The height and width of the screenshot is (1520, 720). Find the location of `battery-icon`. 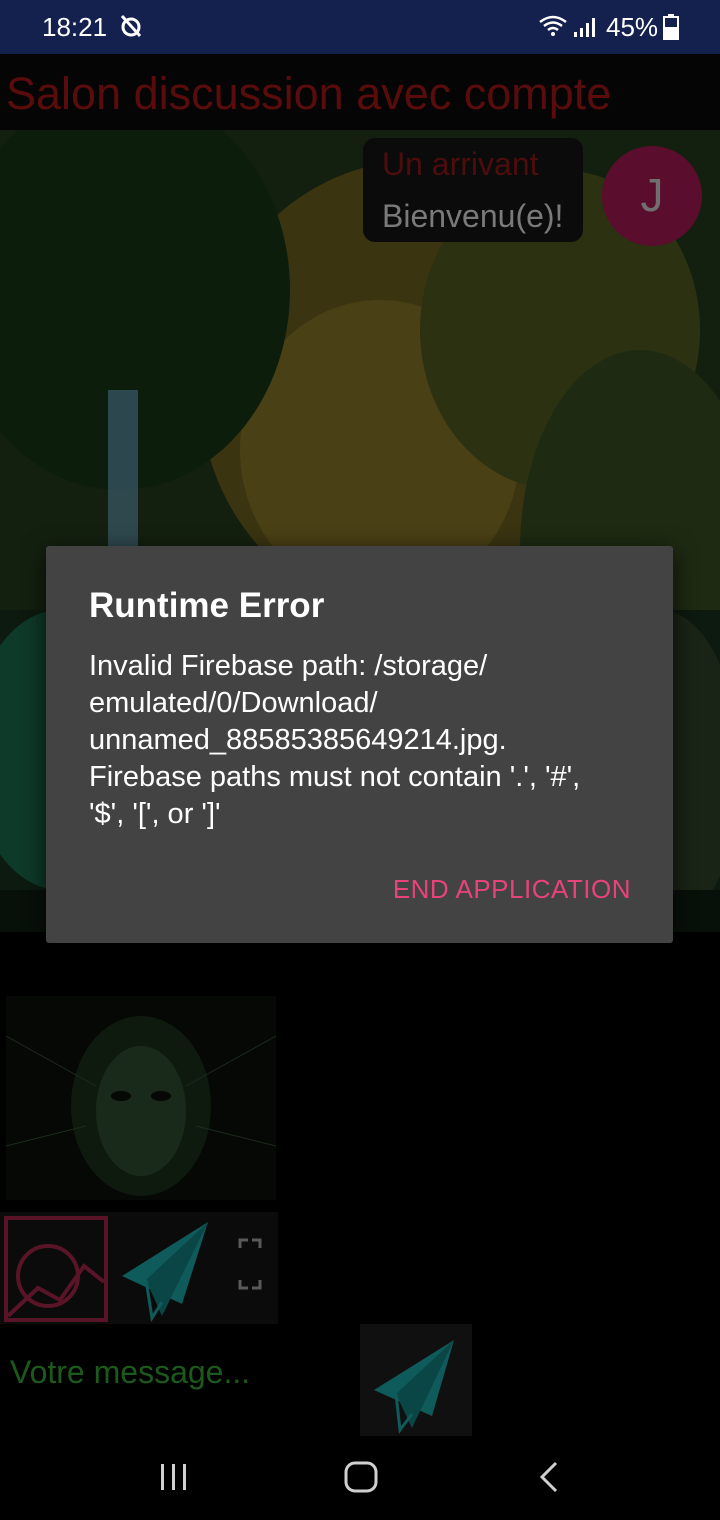

battery-icon is located at coordinates (671, 27).